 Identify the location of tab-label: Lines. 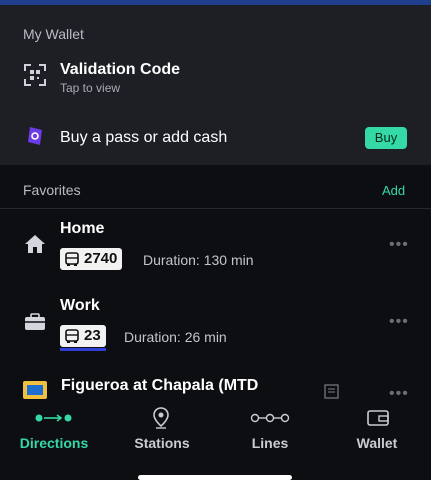
(270, 443).